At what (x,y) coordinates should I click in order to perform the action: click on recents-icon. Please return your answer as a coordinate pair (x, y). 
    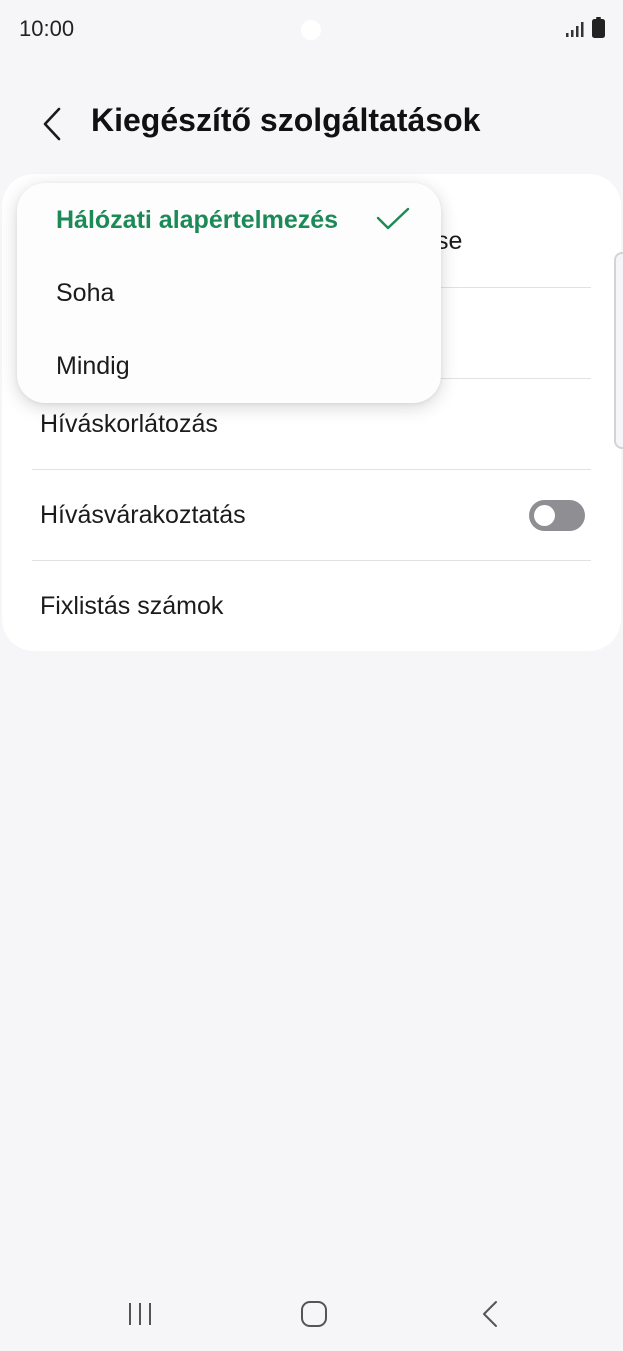
    Looking at the image, I should click on (140, 1314).